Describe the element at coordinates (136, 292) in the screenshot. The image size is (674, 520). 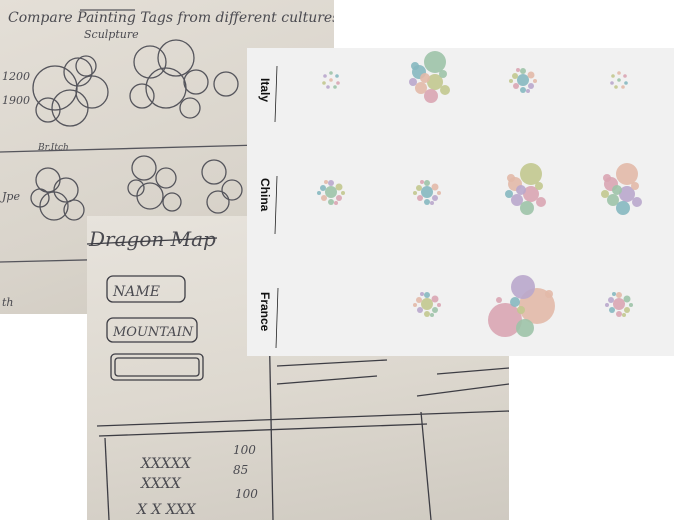
I see `sketch-field-label: NAME` at that location.